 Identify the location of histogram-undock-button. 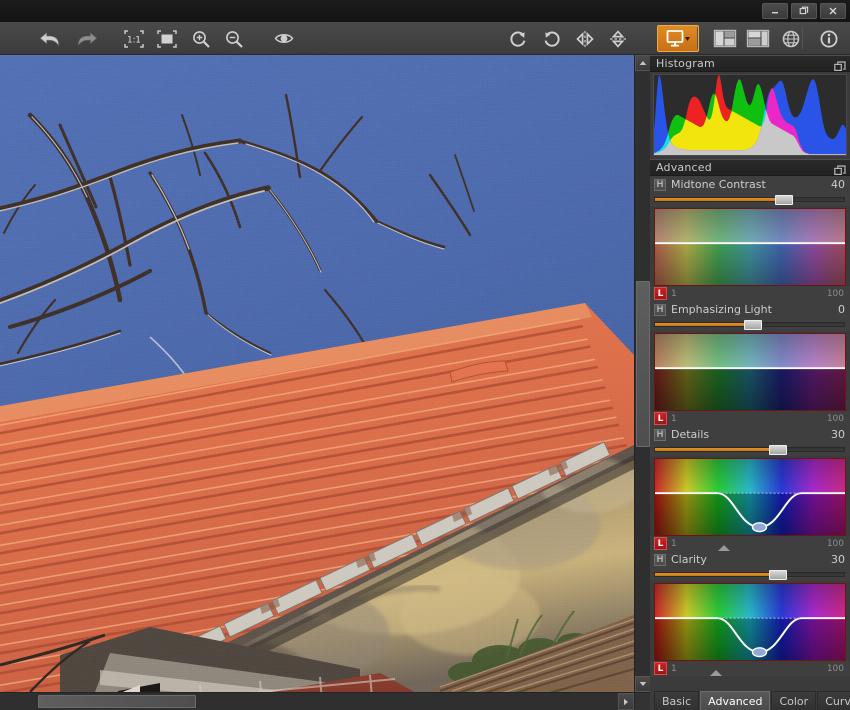
(840, 65).